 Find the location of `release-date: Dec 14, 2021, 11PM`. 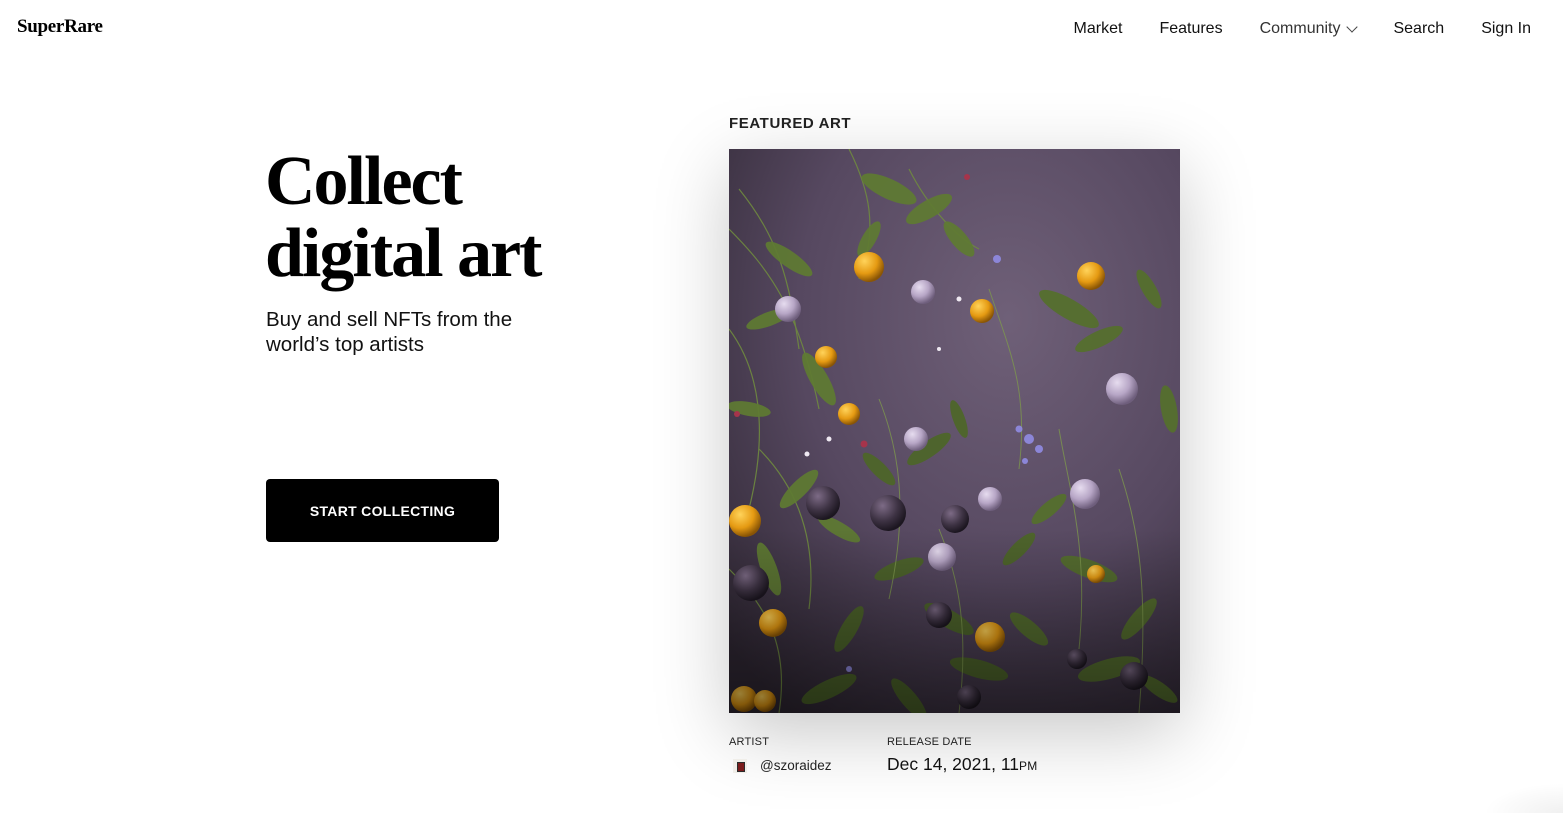

release-date: Dec 14, 2021, 11PM is located at coordinates (962, 764).